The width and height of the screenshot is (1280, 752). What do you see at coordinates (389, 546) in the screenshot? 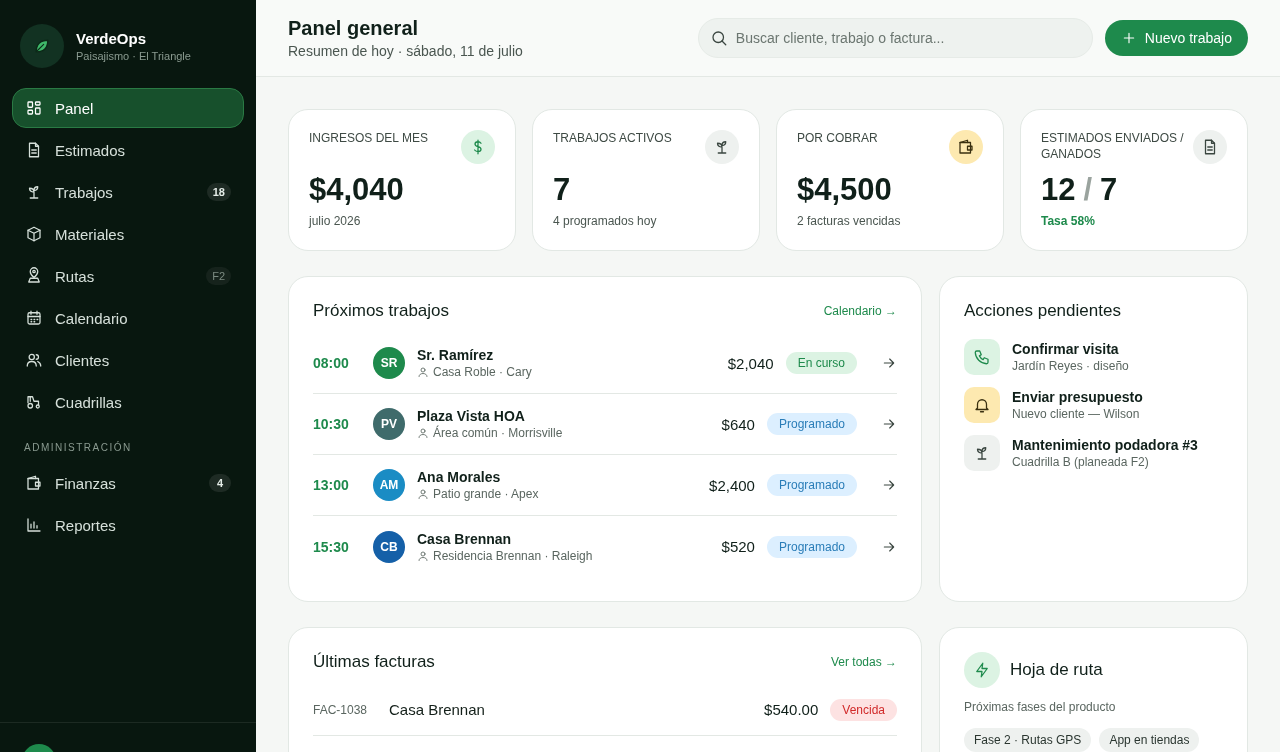
I see `client-avatar: CB` at bounding box center [389, 546].